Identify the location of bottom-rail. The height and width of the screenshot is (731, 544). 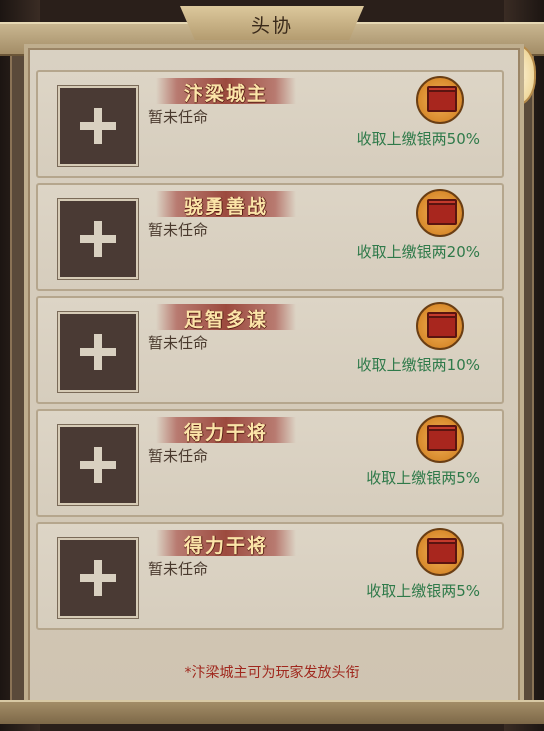
(272, 712).